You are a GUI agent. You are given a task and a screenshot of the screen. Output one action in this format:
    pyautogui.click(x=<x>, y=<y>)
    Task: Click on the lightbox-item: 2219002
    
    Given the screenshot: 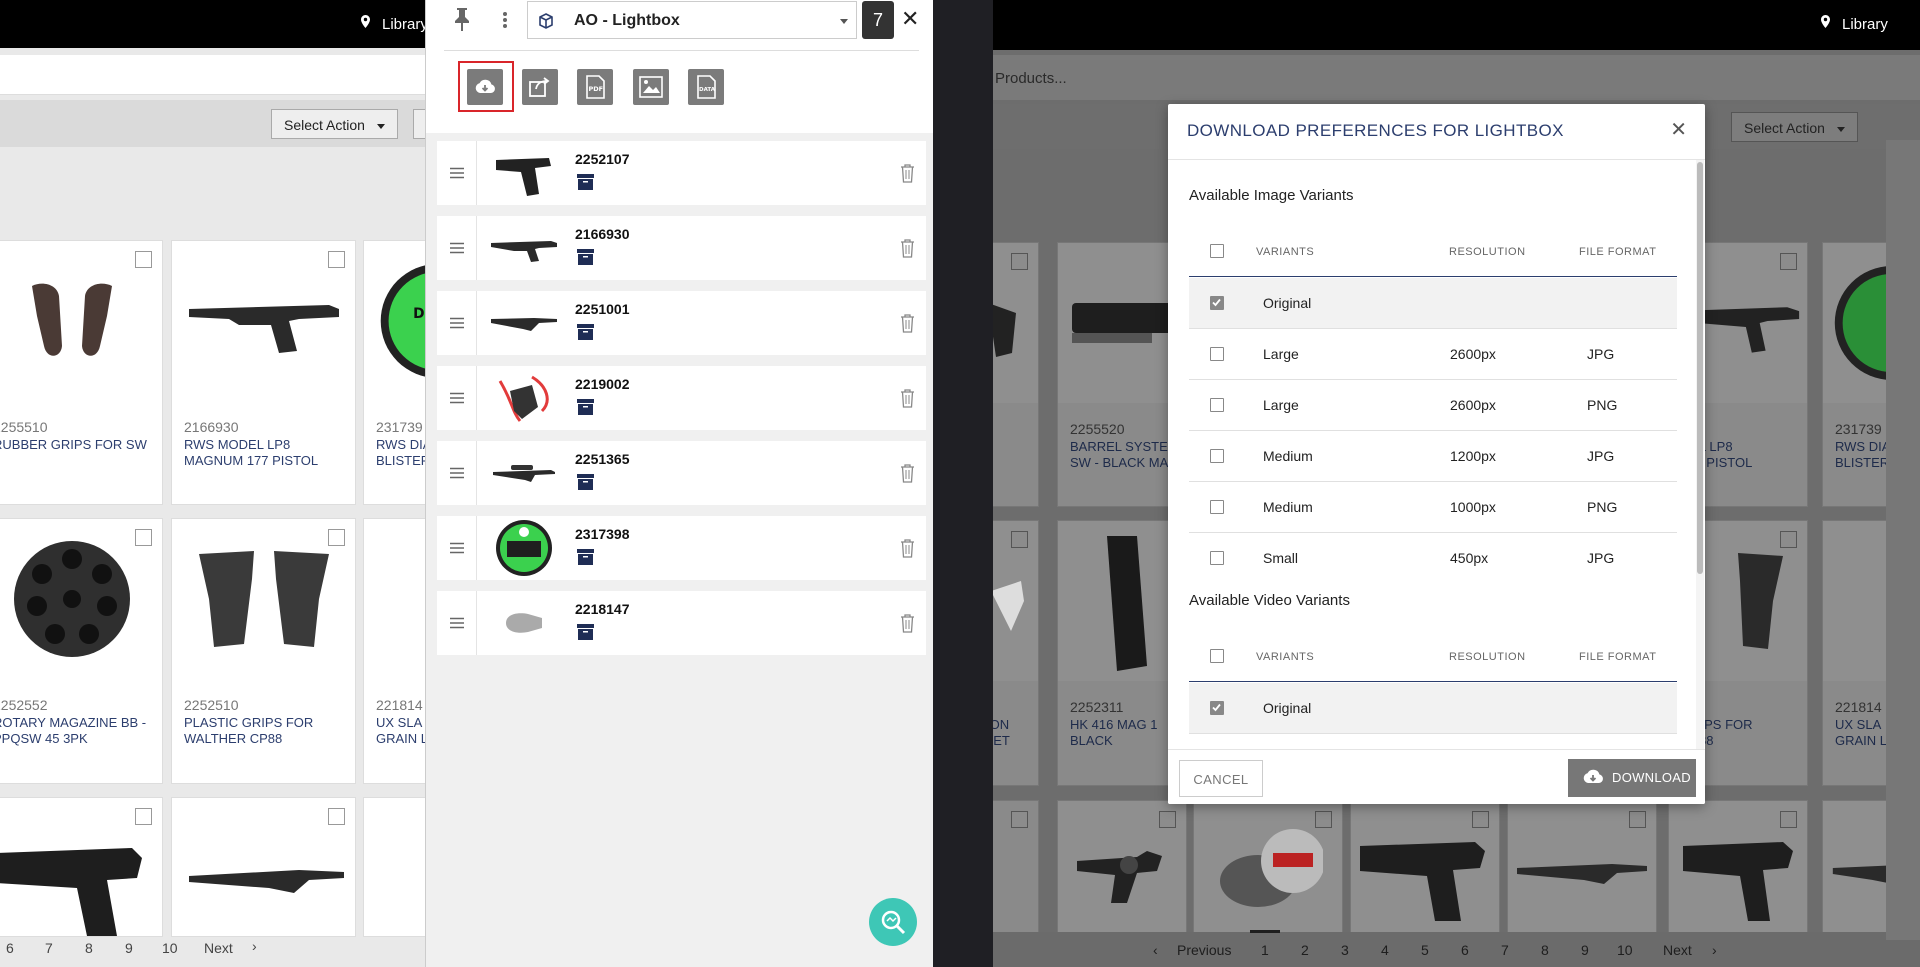 What is the action you would take?
    pyautogui.click(x=681, y=398)
    